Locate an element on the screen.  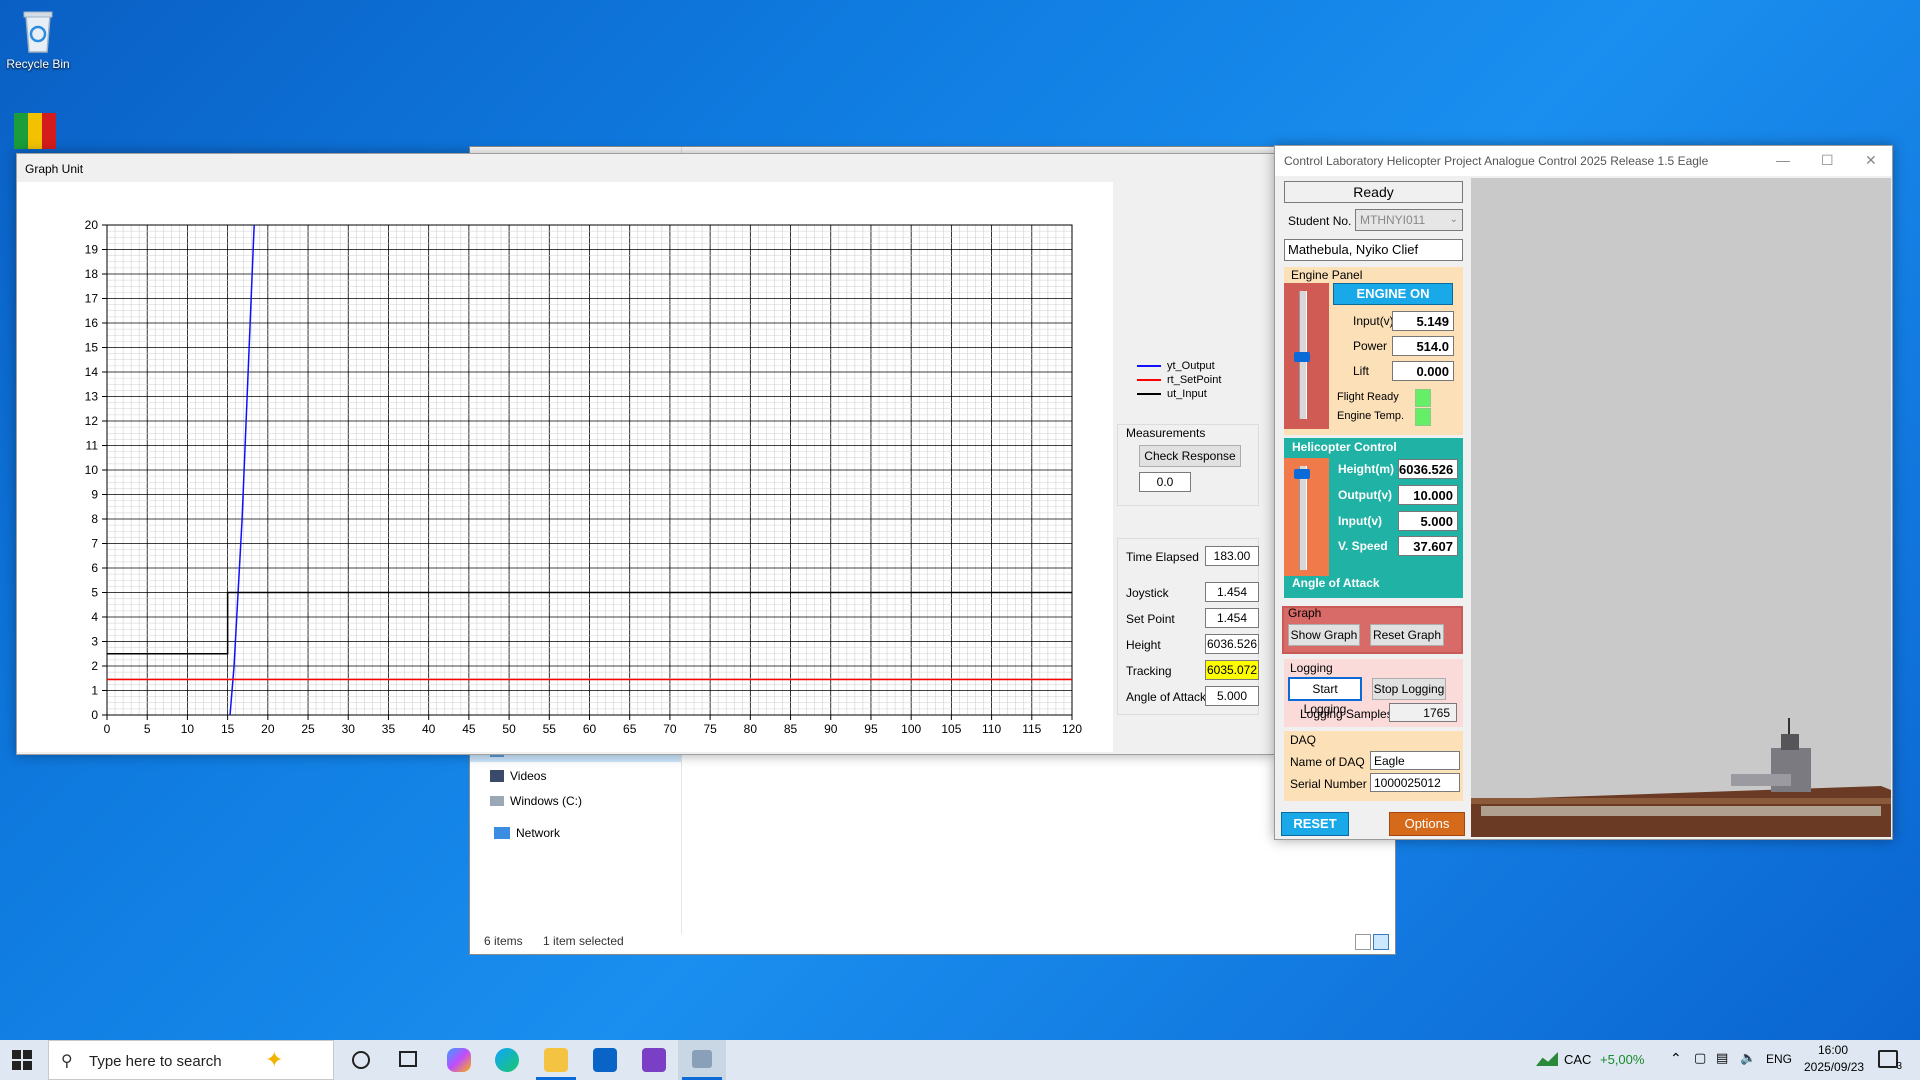
engine-panel-label: Engine Panel is located at coordinates (1327, 275).